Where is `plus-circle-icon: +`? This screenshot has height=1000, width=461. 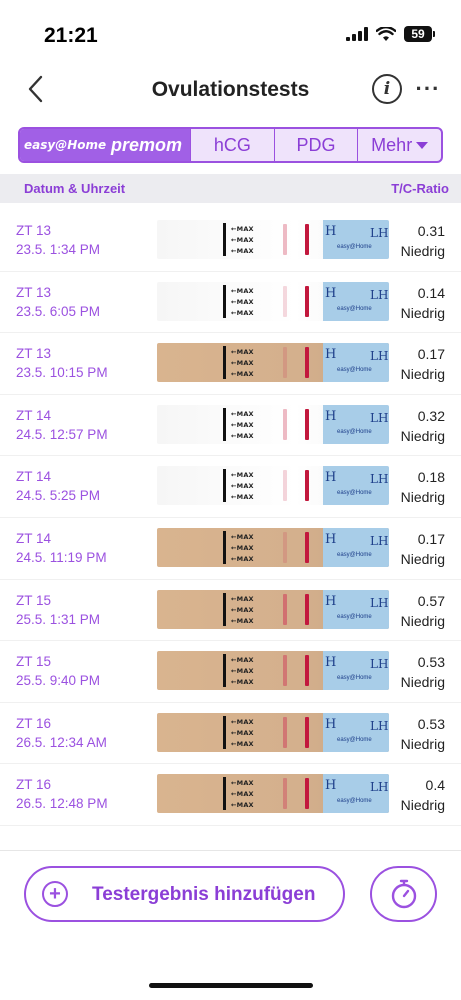 plus-circle-icon: + is located at coordinates (55, 894).